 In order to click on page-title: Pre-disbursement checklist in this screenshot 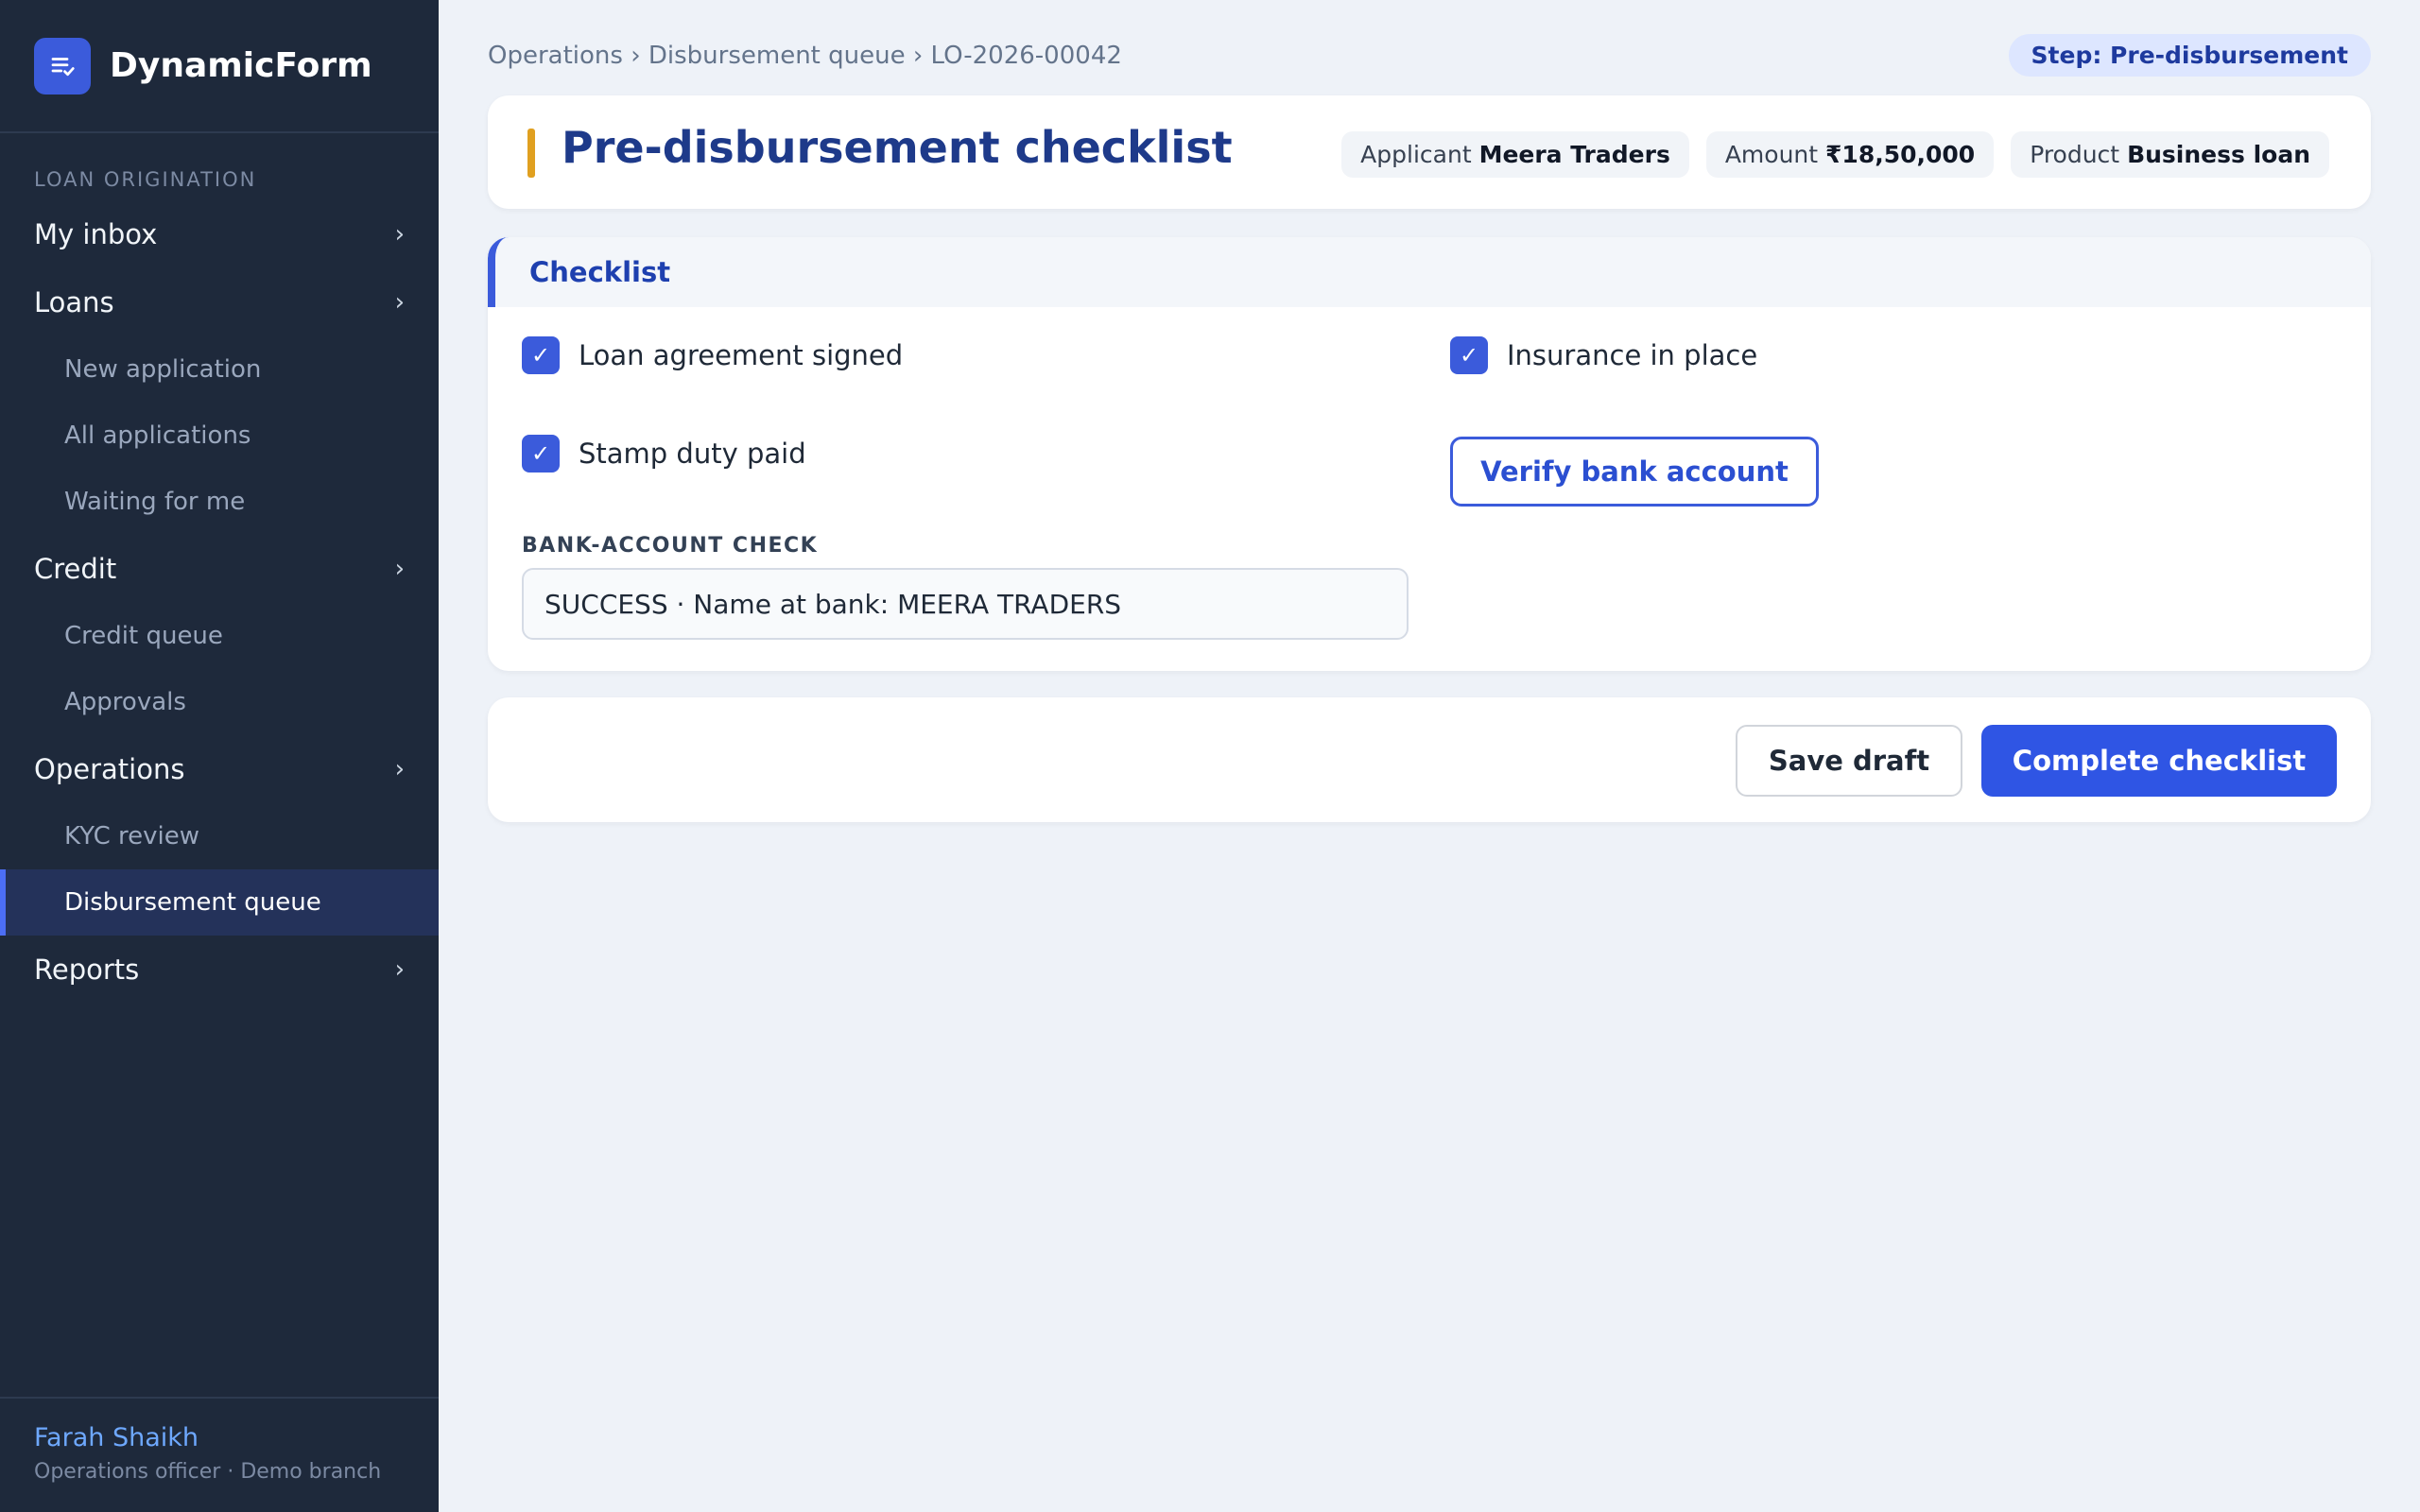, I will do `click(897, 147)`.